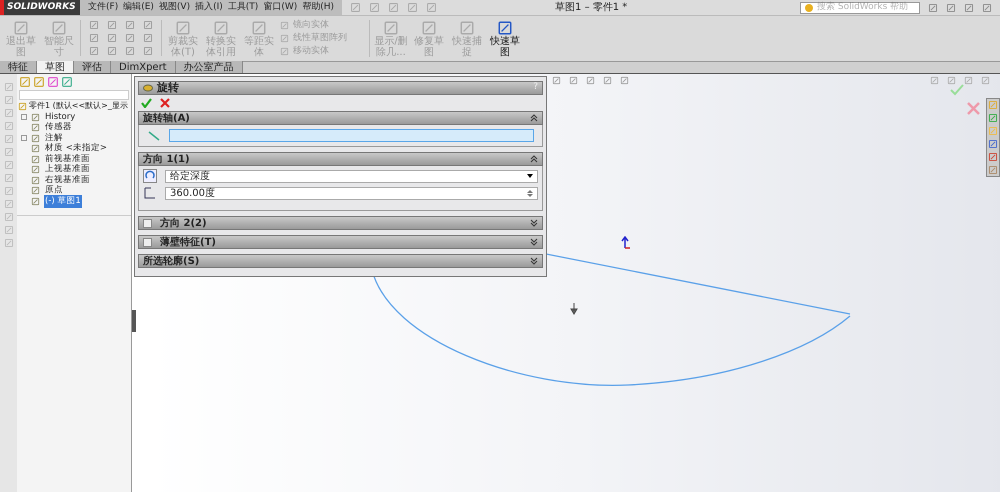  What do you see at coordinates (168, 88) in the screenshot?
I see `panel-title: 旋转` at bounding box center [168, 88].